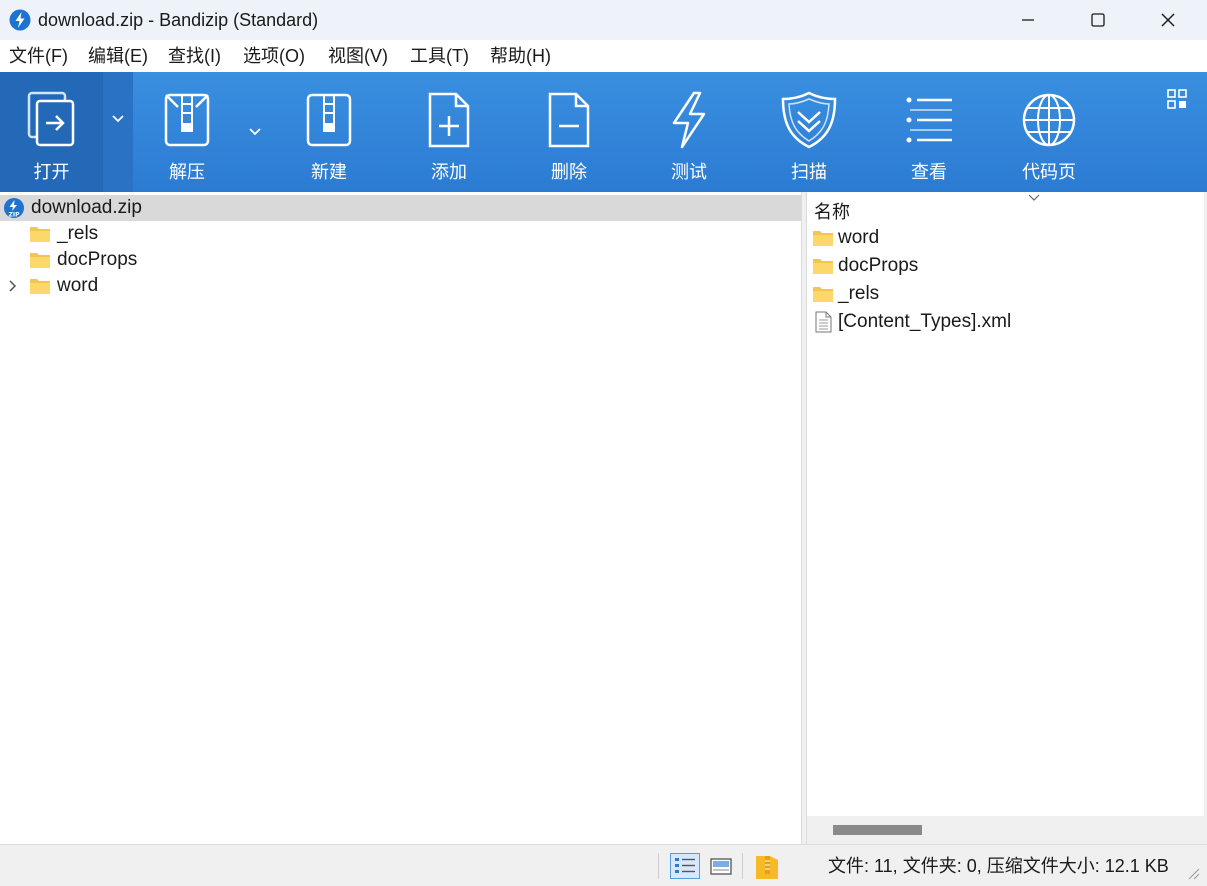 The image size is (1207, 886). I want to click on bandizip-app-icon, so click(20, 20).